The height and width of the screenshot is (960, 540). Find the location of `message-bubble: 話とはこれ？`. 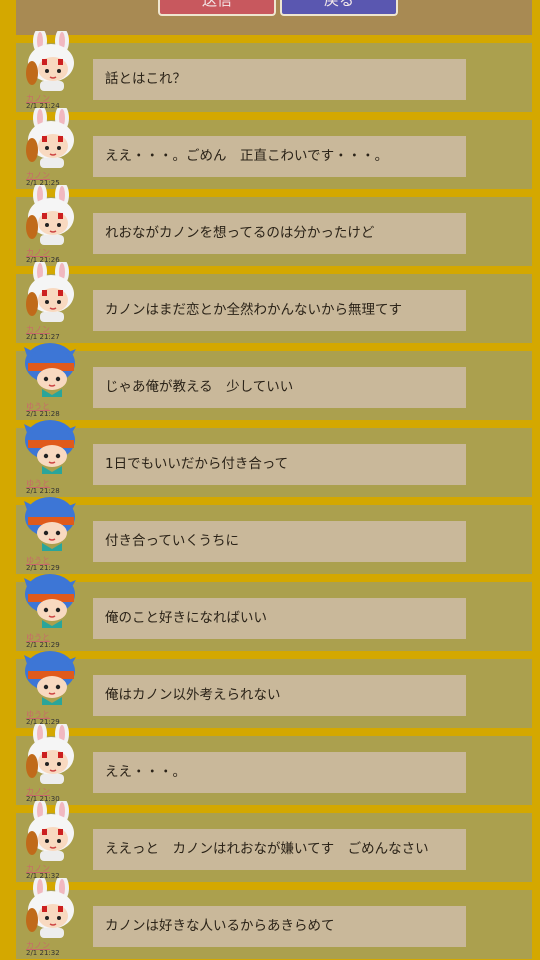

message-bubble: 話とはこれ？ is located at coordinates (279, 79).